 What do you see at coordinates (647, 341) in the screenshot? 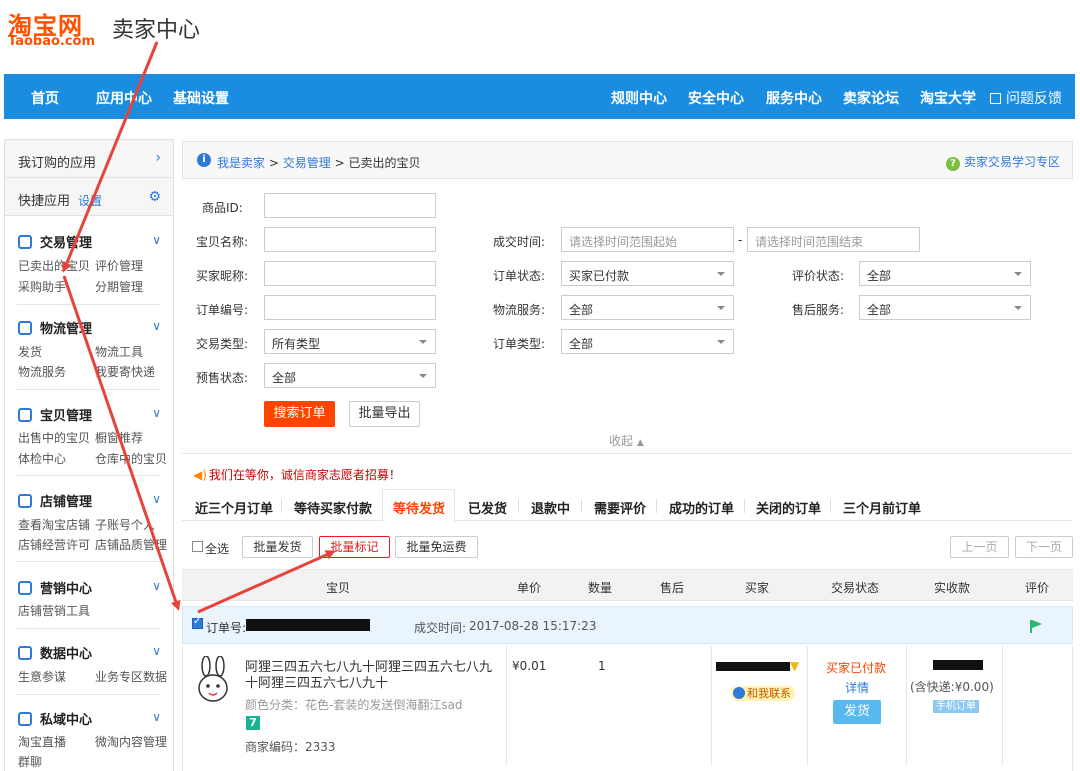
I see `order-type-select: 全部` at bounding box center [647, 341].